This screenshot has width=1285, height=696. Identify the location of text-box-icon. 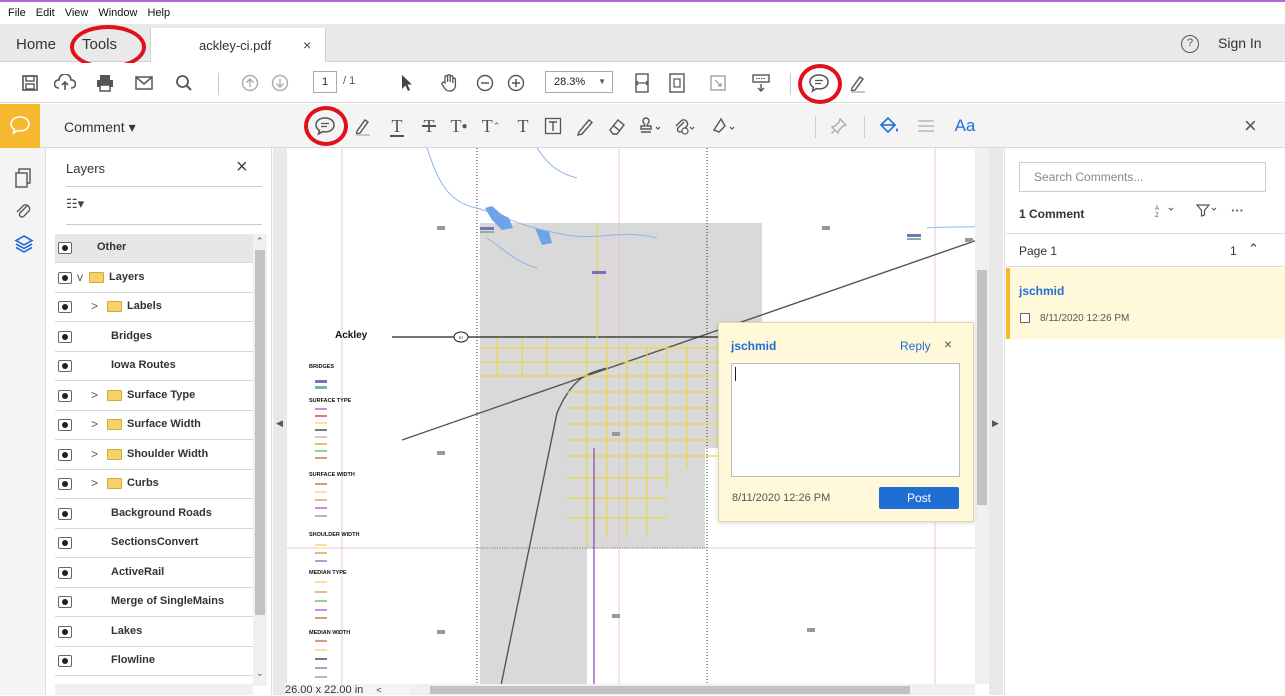
(553, 126).